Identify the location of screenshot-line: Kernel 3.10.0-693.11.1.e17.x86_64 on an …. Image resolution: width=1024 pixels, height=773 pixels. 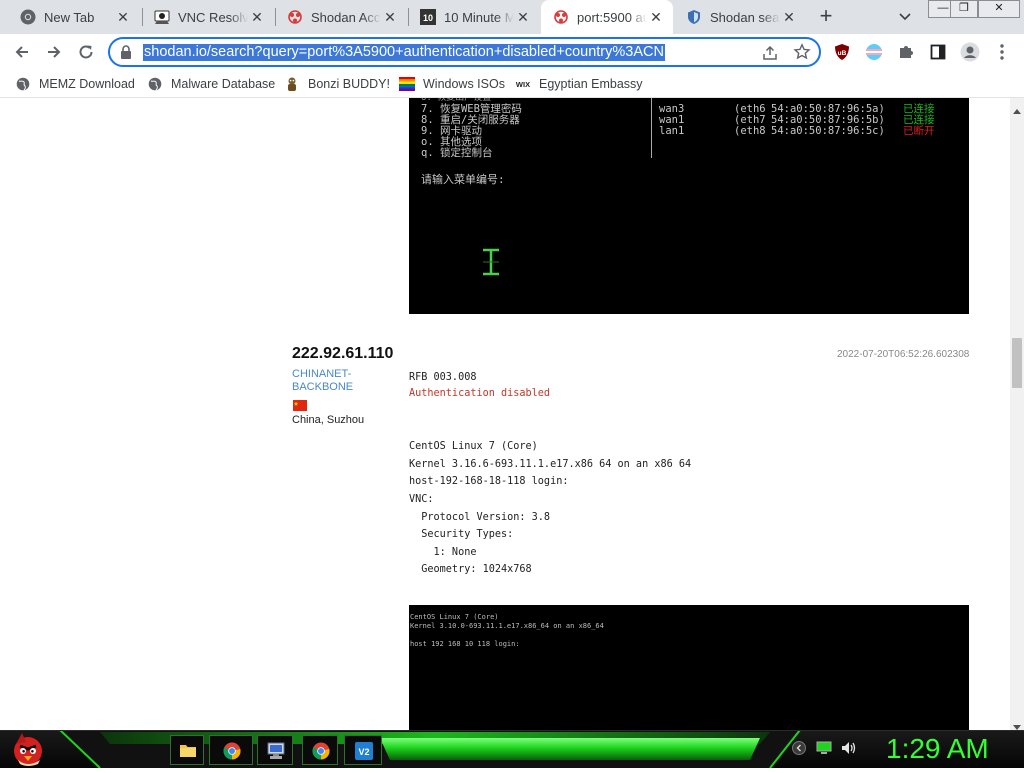
(507, 626).